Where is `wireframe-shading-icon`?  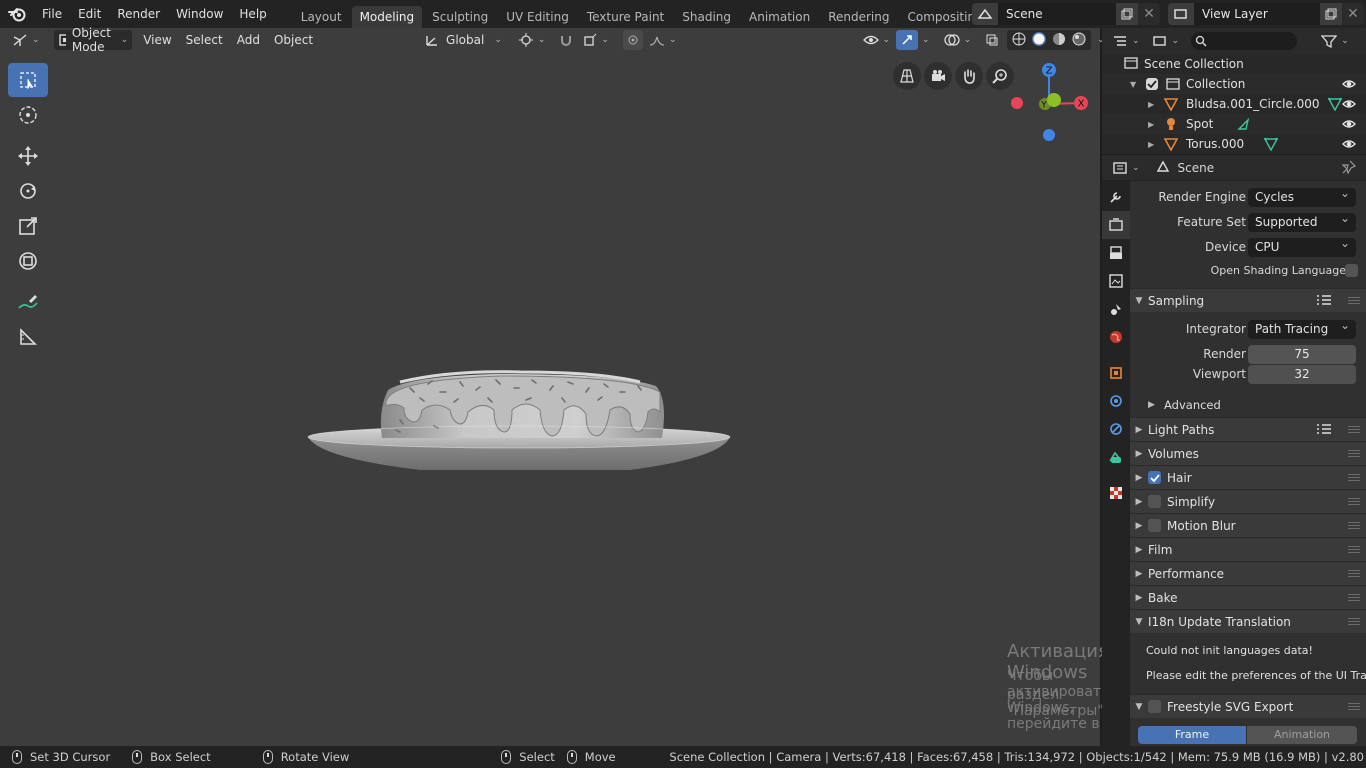 wireframe-shading-icon is located at coordinates (1019, 40).